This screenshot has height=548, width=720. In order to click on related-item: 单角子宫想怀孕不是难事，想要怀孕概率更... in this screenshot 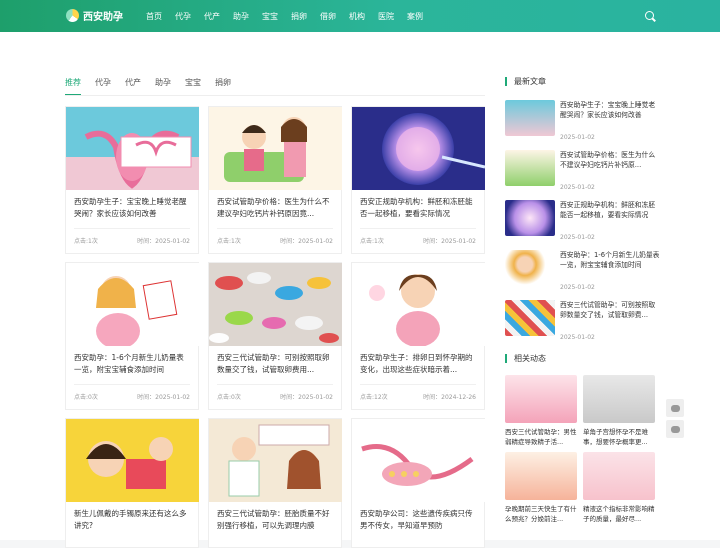, I will do `click(619, 411)`.